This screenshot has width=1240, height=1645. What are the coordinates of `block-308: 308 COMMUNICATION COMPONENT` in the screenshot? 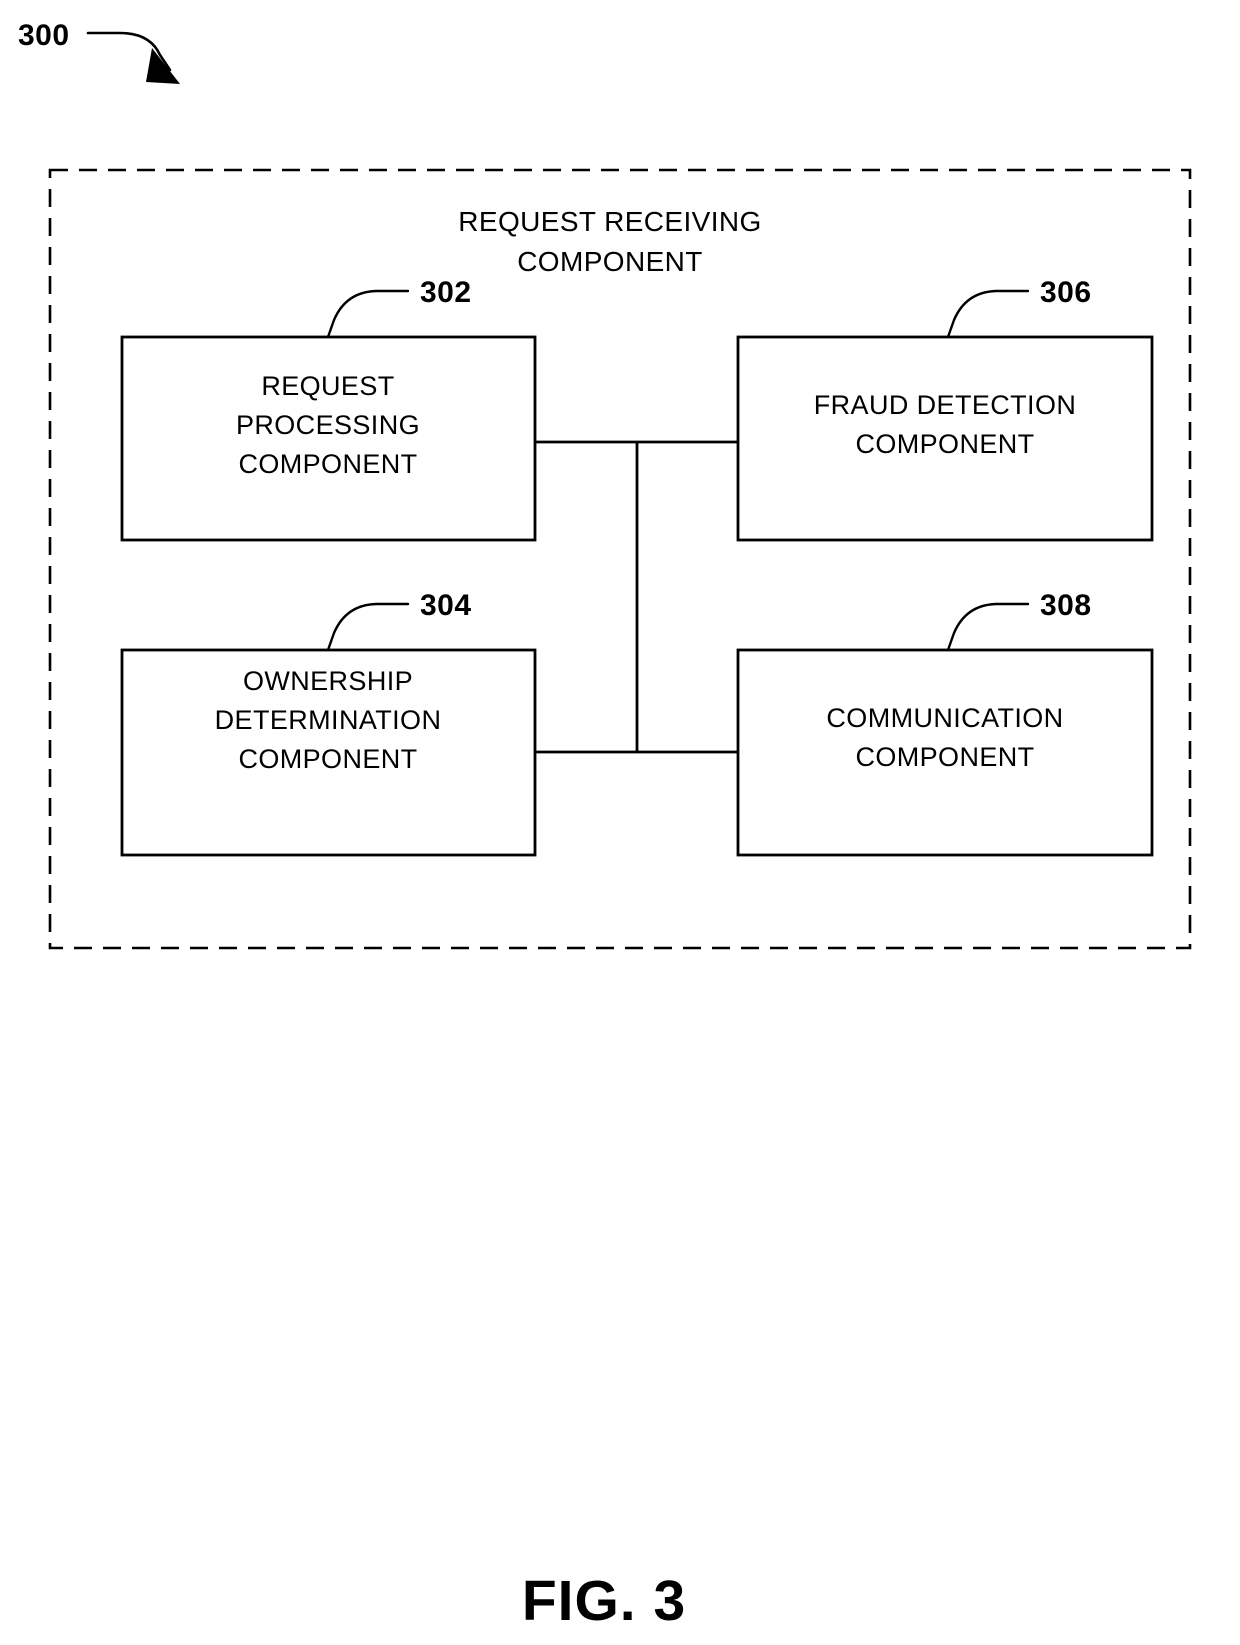 It's located at (945, 723).